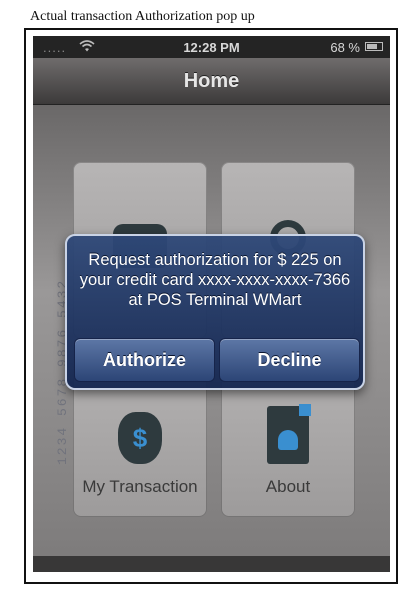  I want to click on tile-label-my-transaction: My Transaction, so click(140, 486).